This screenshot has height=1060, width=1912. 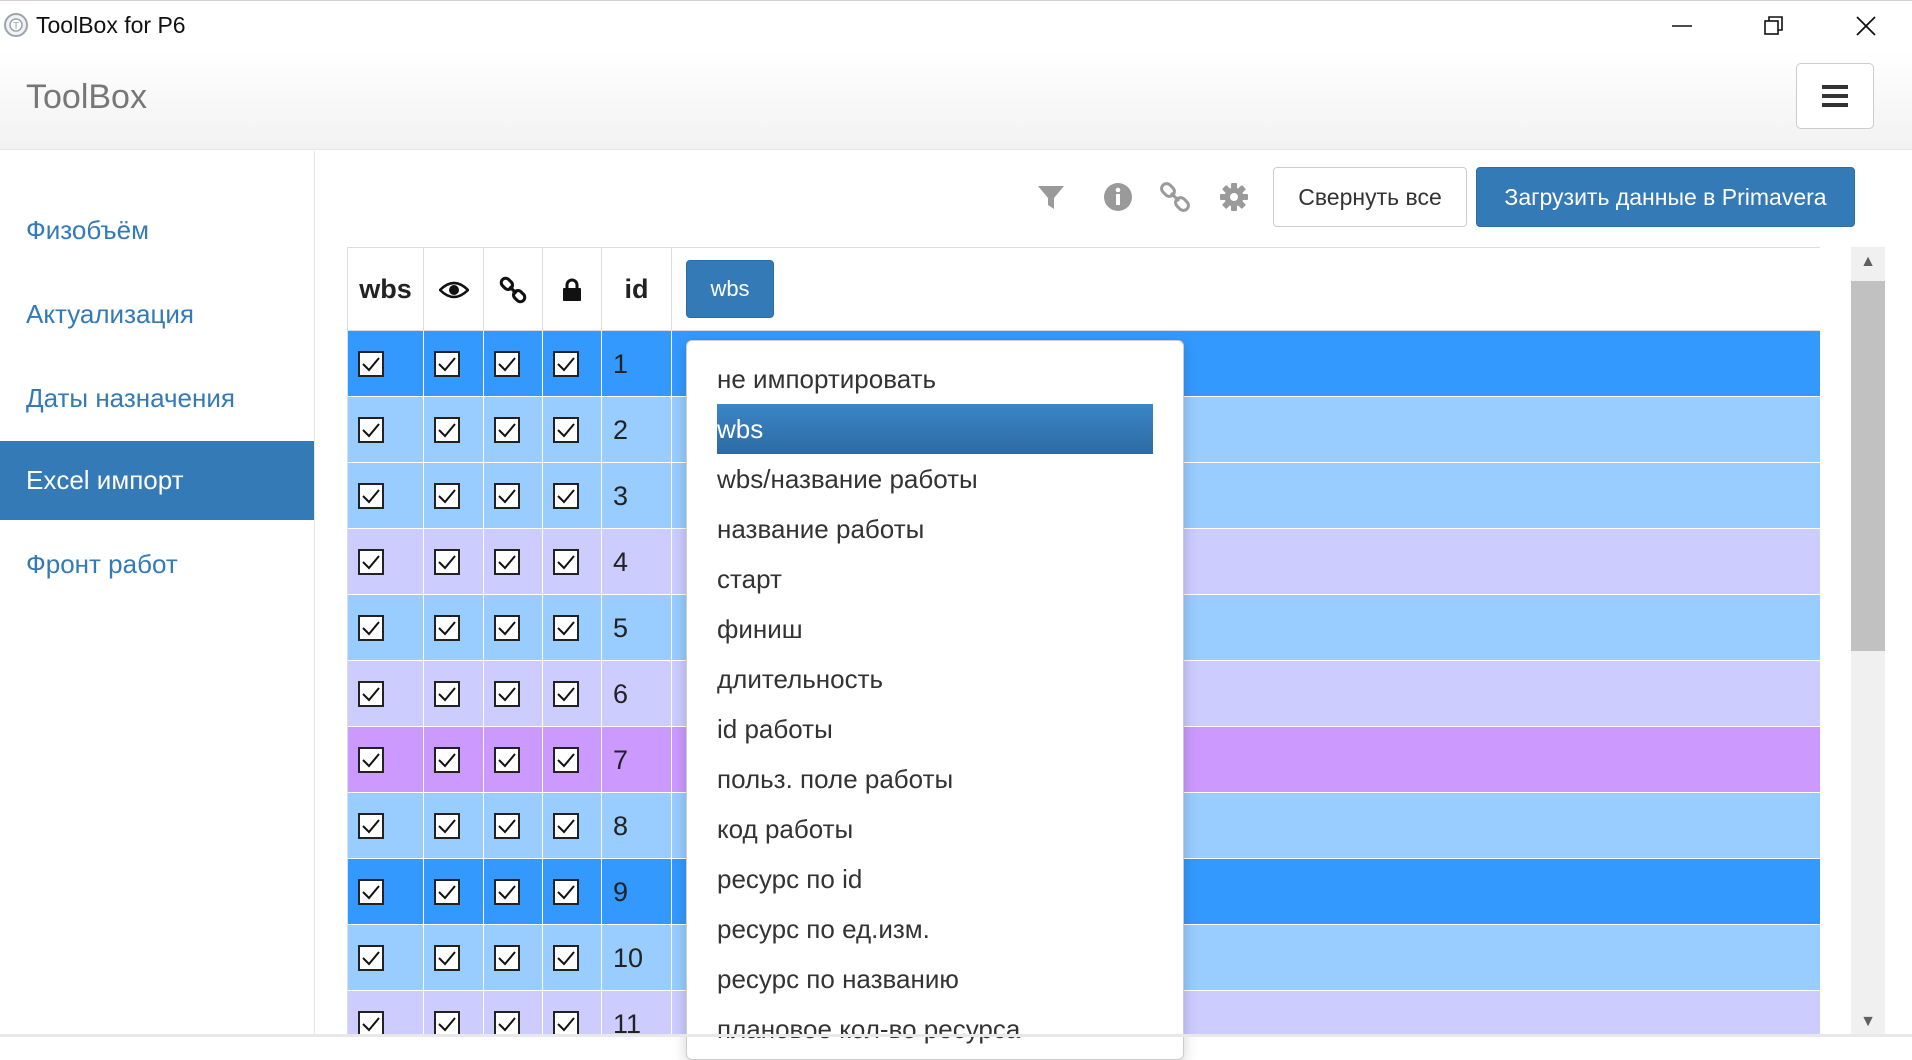 I want to click on header-lock, so click(x=572, y=289).